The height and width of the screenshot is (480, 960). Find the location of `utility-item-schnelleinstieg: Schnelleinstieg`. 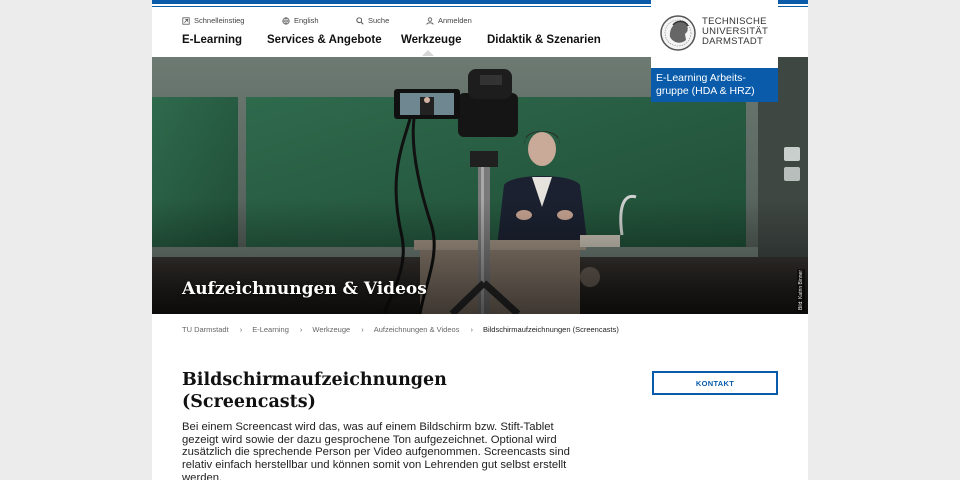

utility-item-schnelleinstieg: Schnelleinstieg is located at coordinates (232, 20).